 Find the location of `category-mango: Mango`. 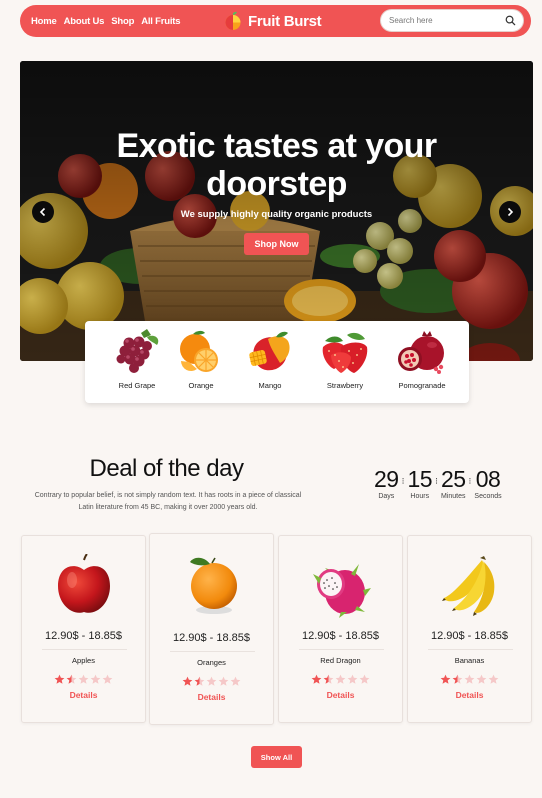

category-mango: Mango is located at coordinates (270, 364).